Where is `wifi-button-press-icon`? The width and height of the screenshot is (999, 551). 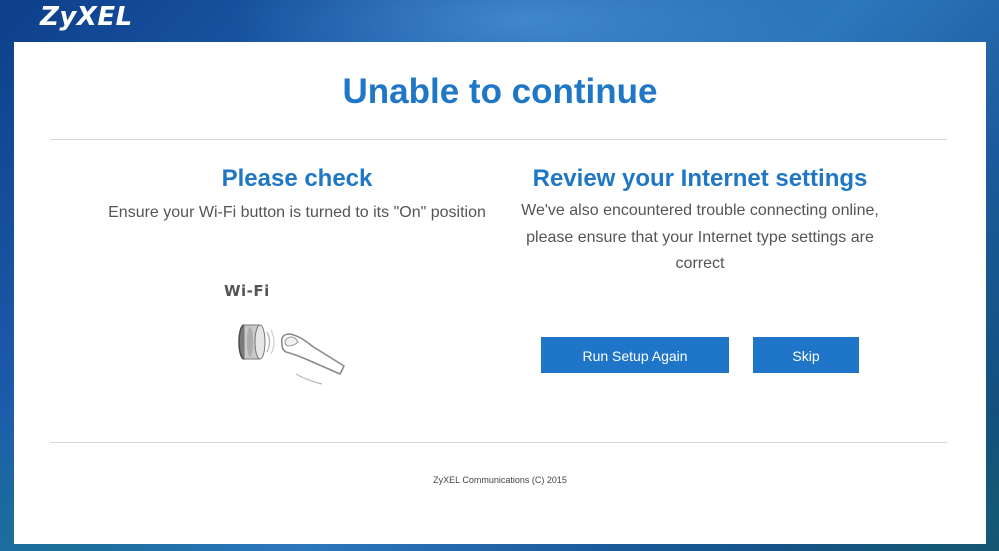 wifi-button-press-icon is located at coordinates (291, 356).